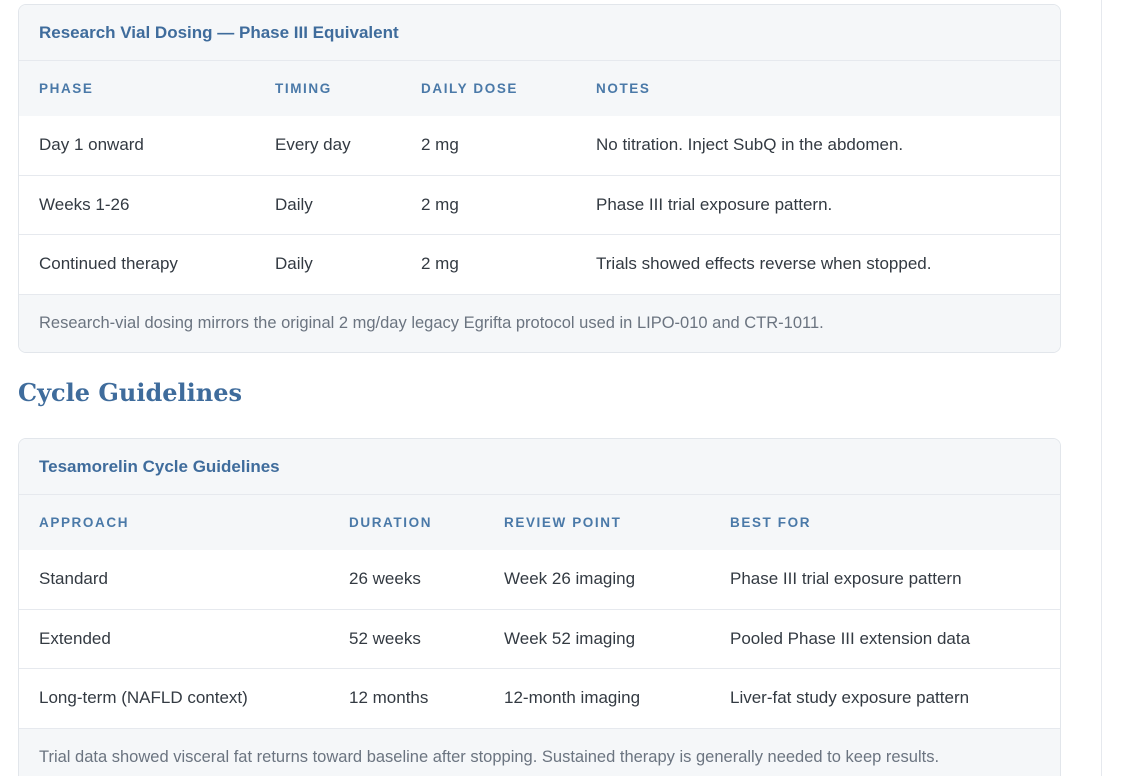 This screenshot has height=776, width=1148. I want to click on cell-approach: Standard, so click(73, 578).